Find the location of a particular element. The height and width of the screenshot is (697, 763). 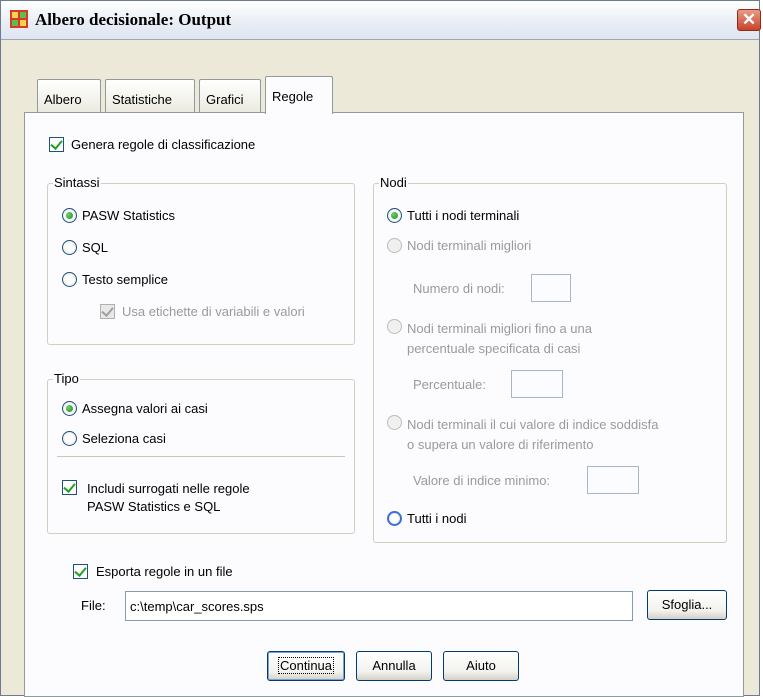

syntax-plain-text-radio is located at coordinates (69, 279).